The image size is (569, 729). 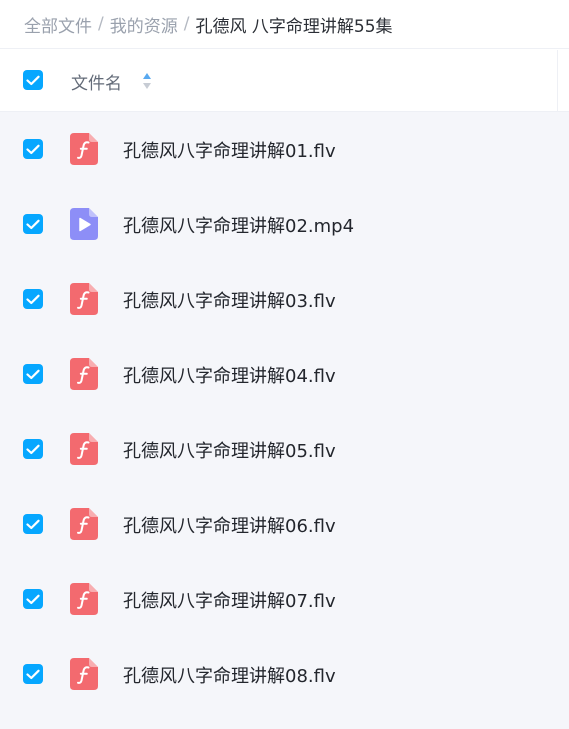 What do you see at coordinates (238, 224) in the screenshot?
I see `file-name: 孔德风八字命理讲解02.mp4` at bounding box center [238, 224].